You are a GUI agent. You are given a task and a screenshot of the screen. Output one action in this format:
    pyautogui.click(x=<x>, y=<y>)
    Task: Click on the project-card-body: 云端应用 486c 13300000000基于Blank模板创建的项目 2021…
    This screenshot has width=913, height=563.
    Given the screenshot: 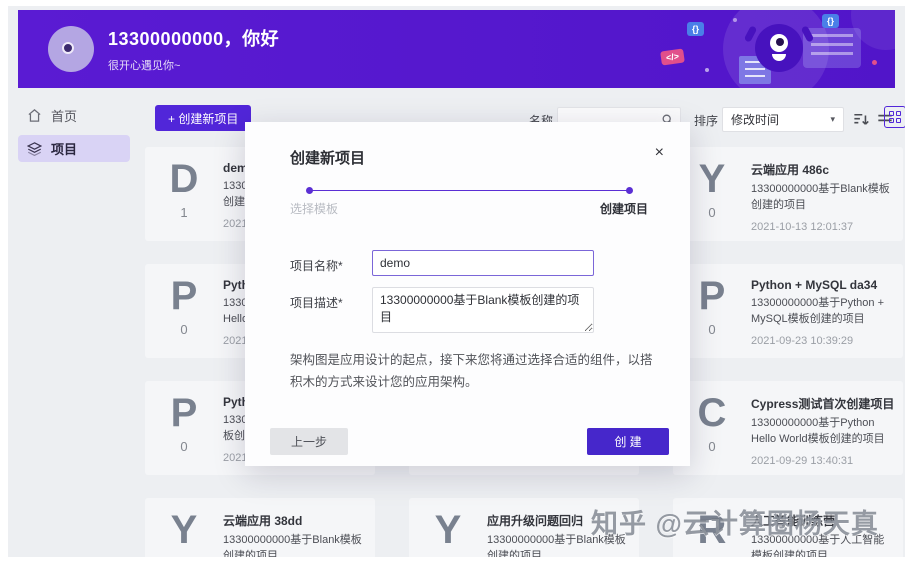 What is the action you would take?
    pyautogui.click(x=823, y=196)
    